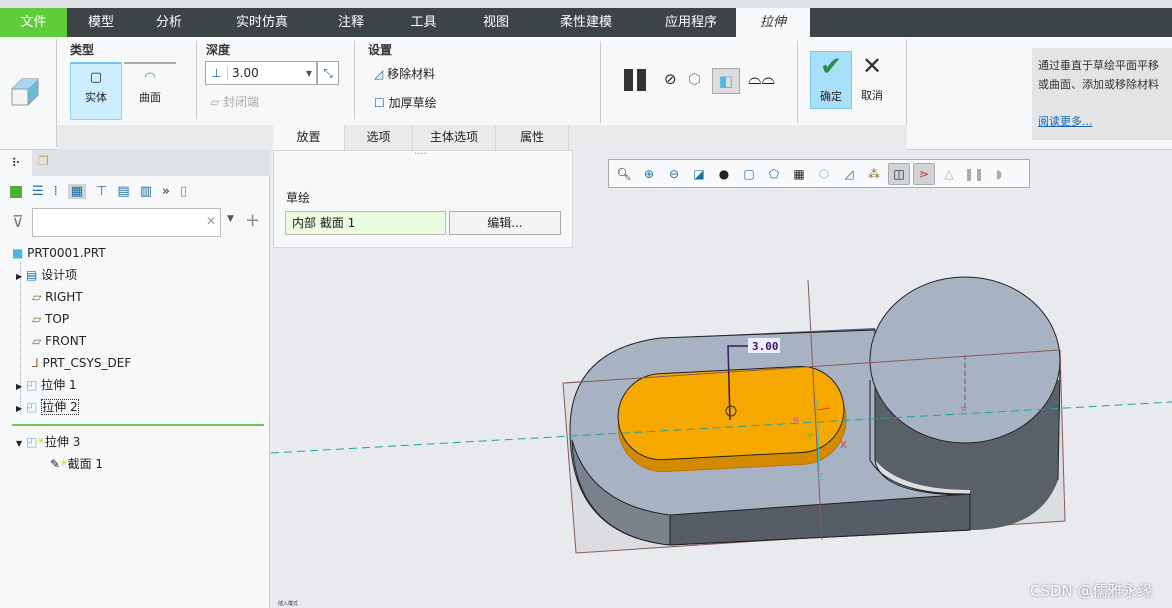  Describe the element at coordinates (351, 22) in the screenshot. I see `tab-annotate: 注释` at that location.